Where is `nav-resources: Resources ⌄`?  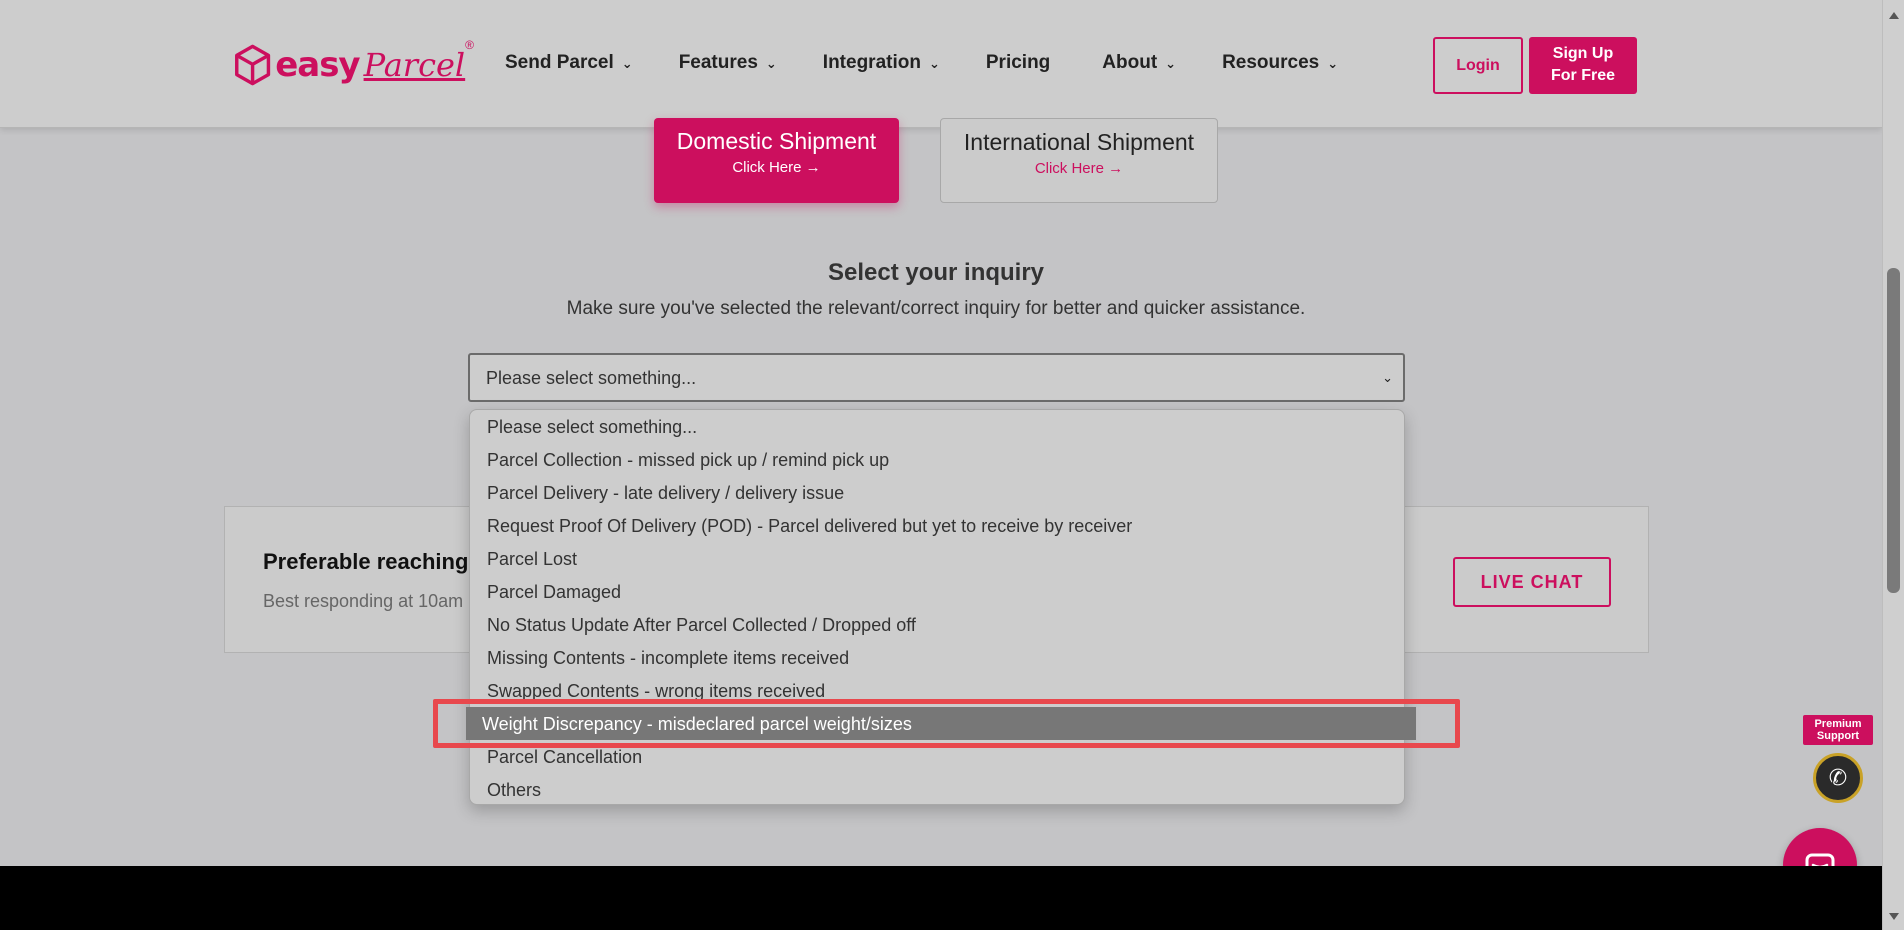
nav-resources: Resources ⌄ is located at coordinates (1280, 63).